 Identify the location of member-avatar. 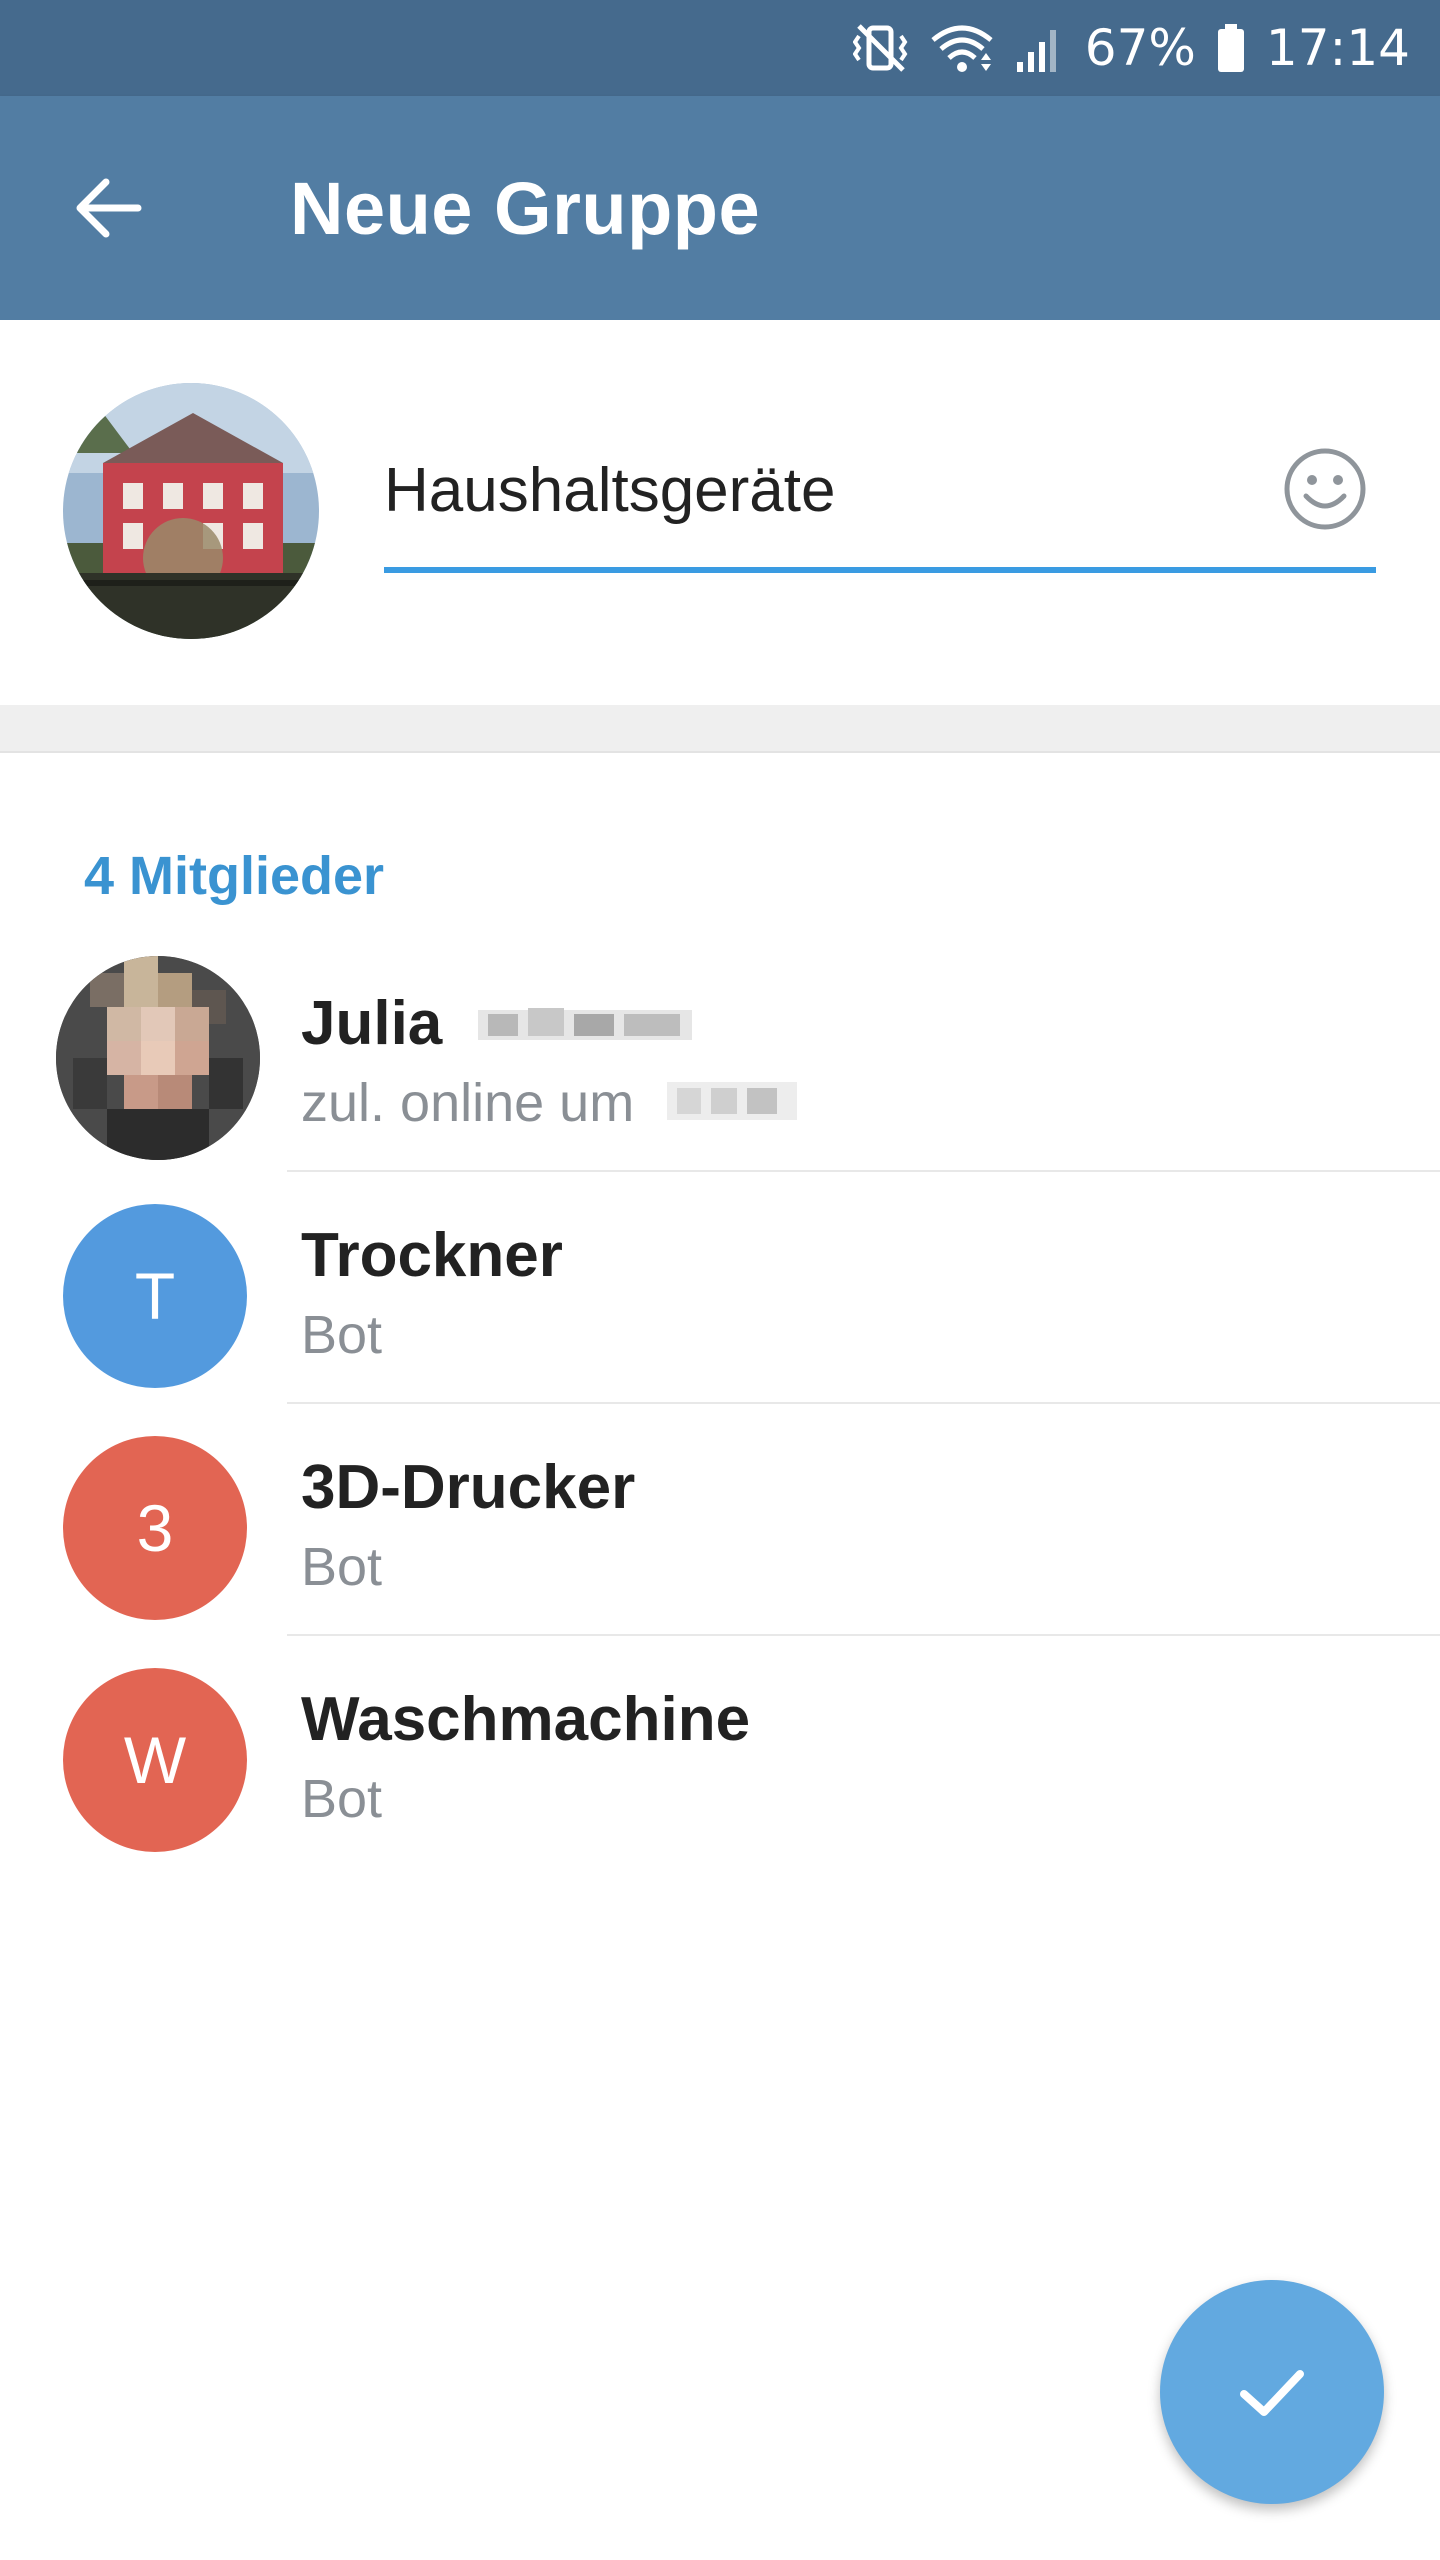
(158, 1058).